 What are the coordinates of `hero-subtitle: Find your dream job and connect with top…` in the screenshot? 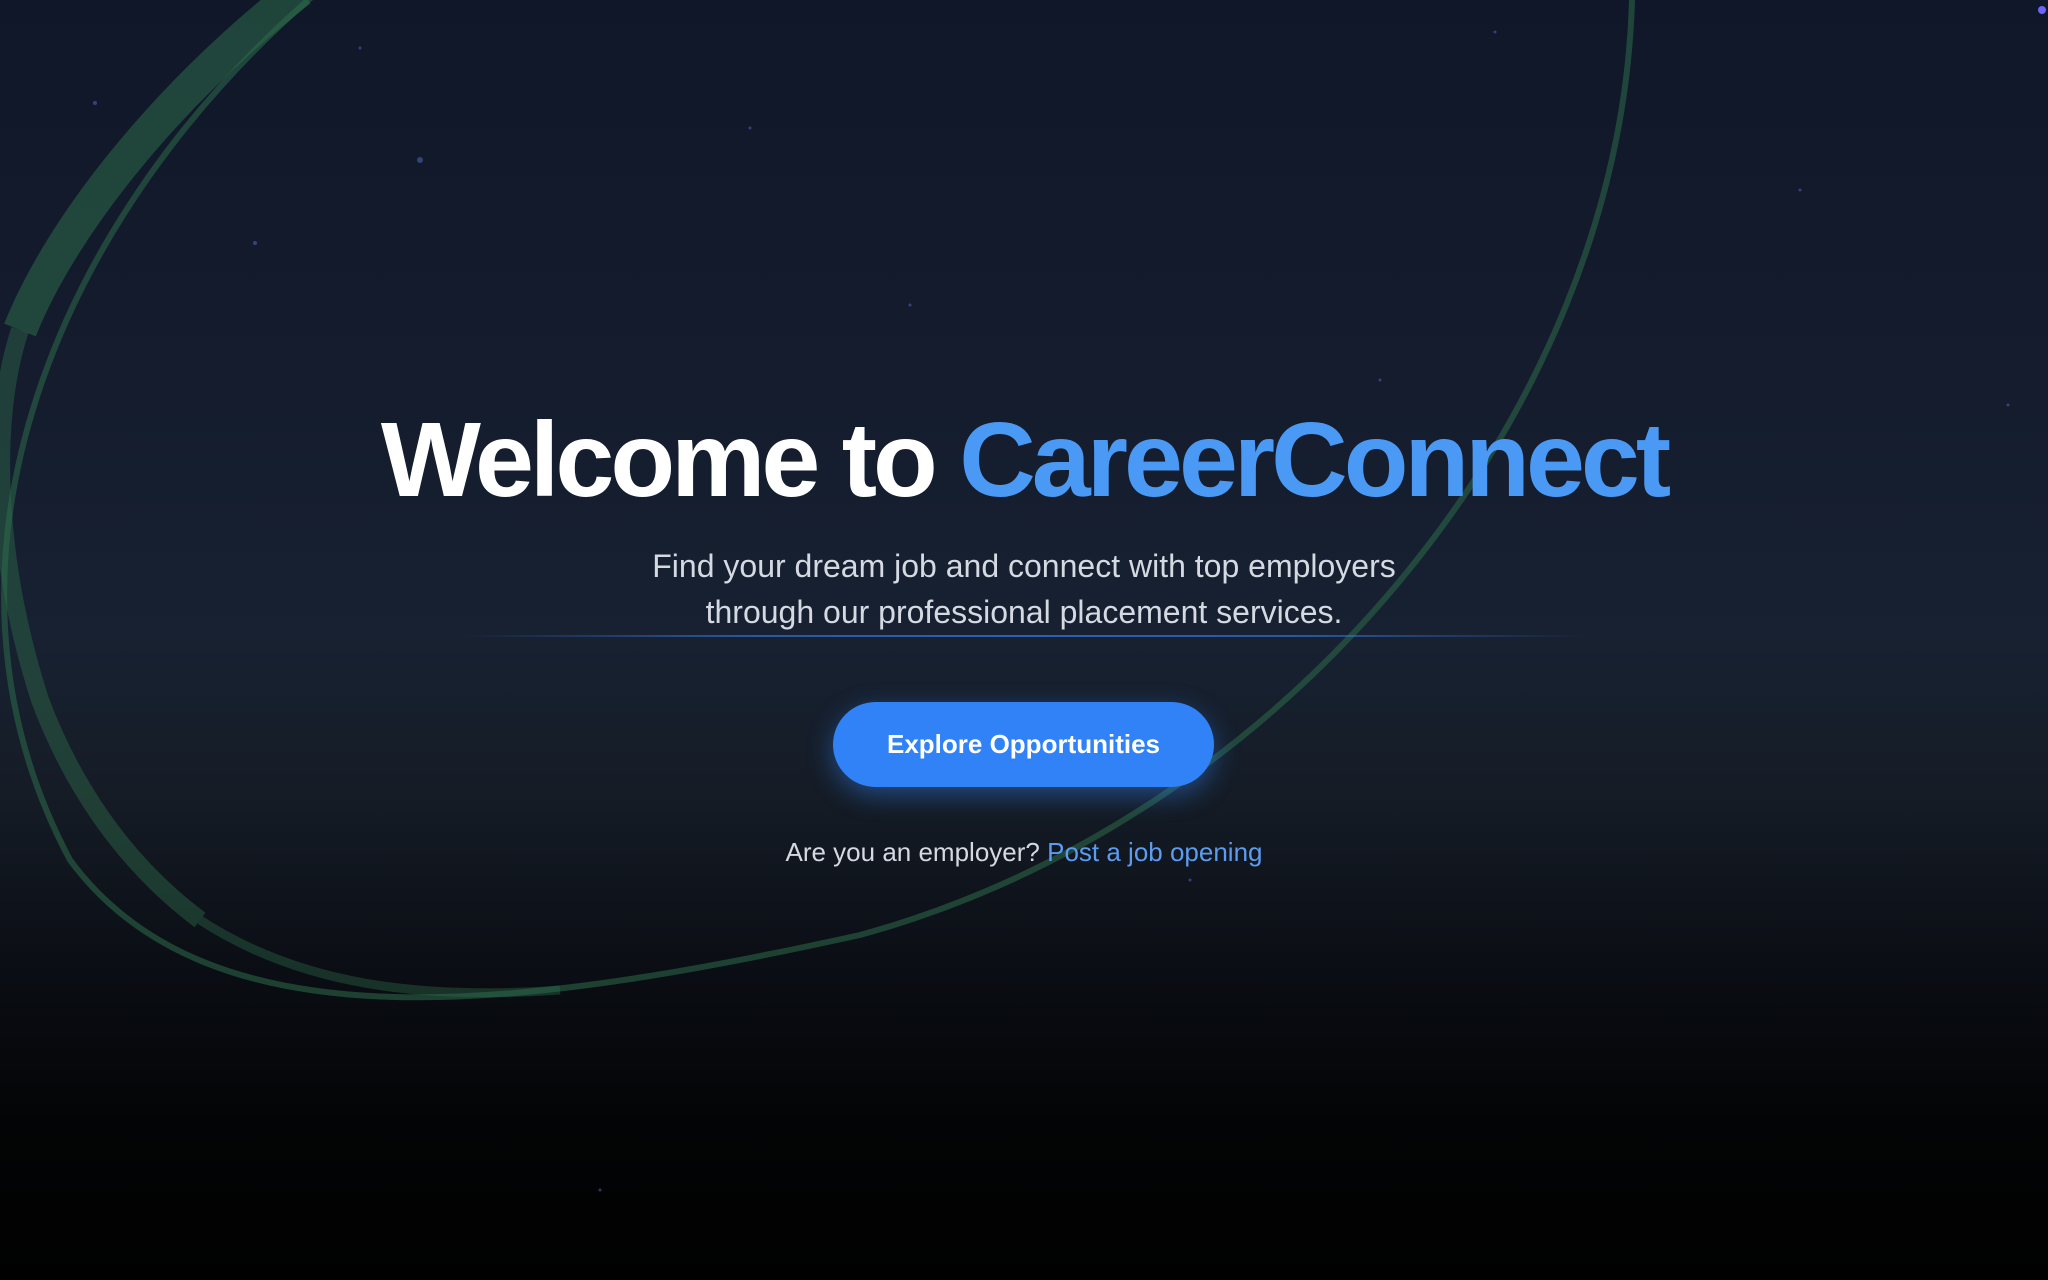 It's located at (1024, 589).